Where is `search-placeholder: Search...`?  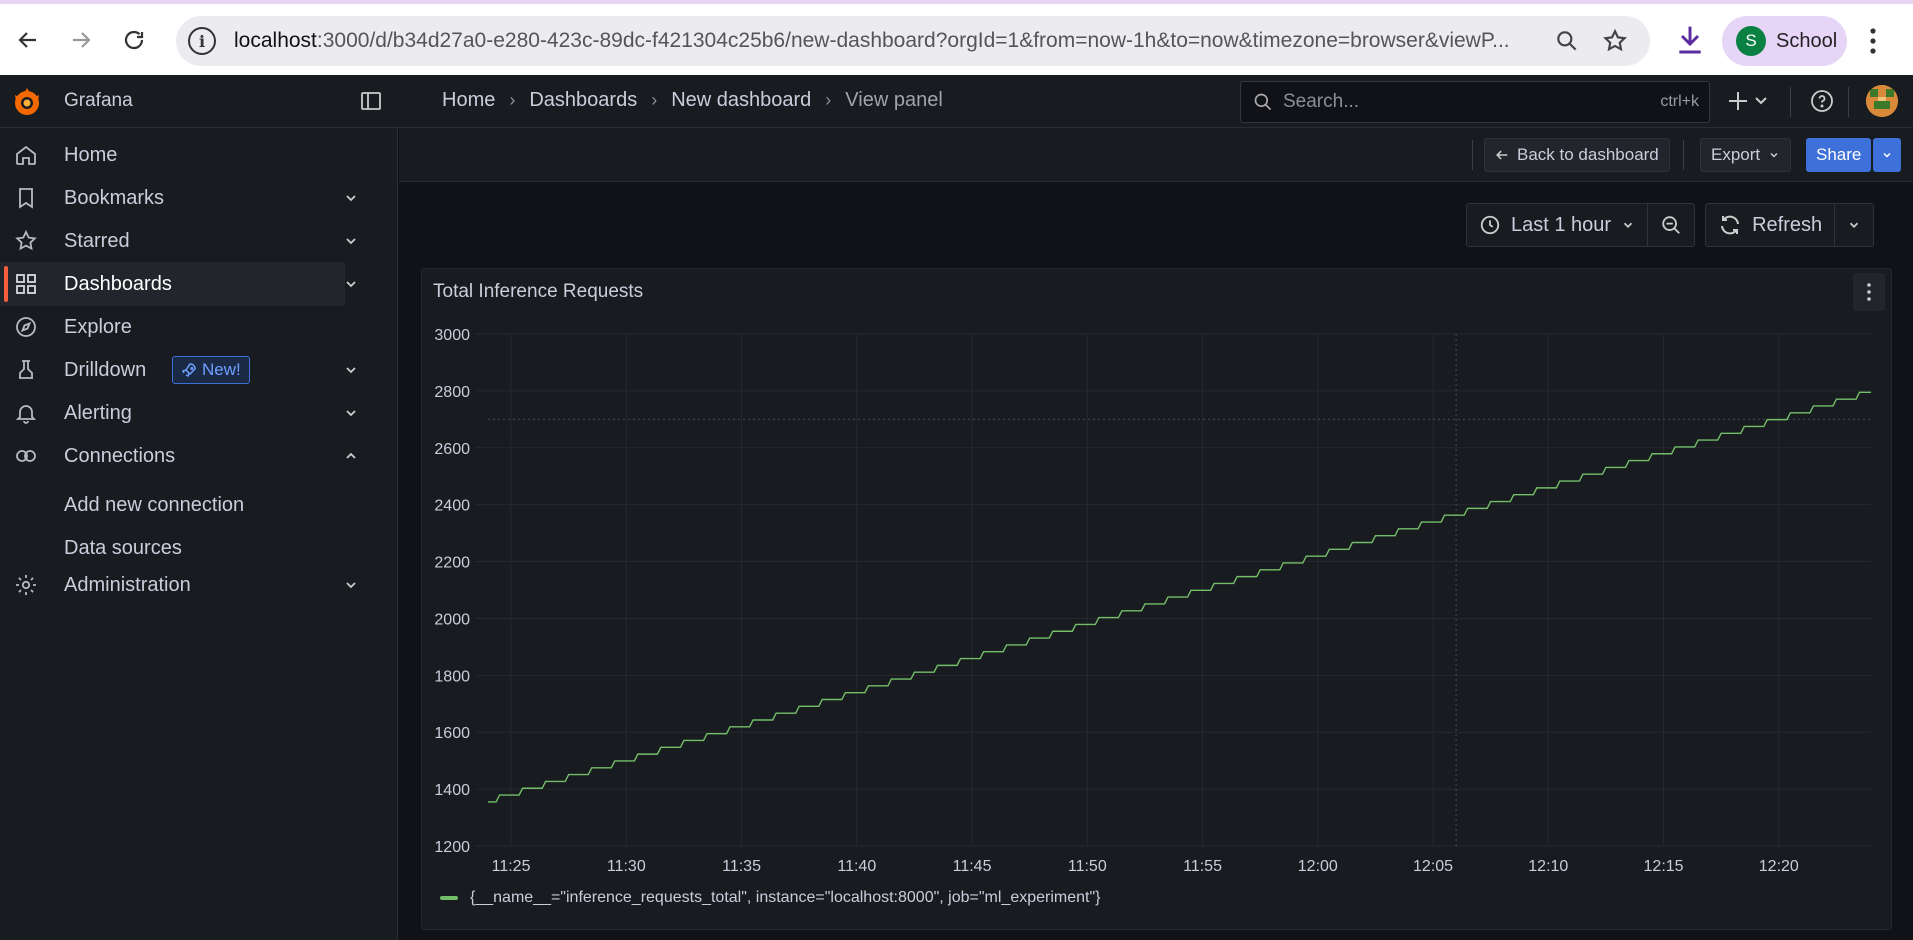
search-placeholder: Search... is located at coordinates (1321, 101).